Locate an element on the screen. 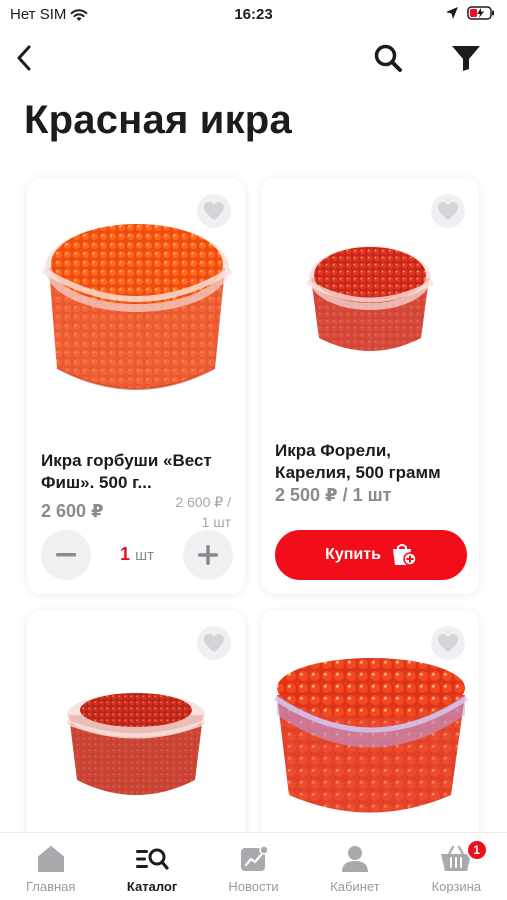  plus-icon is located at coordinates (208, 555).